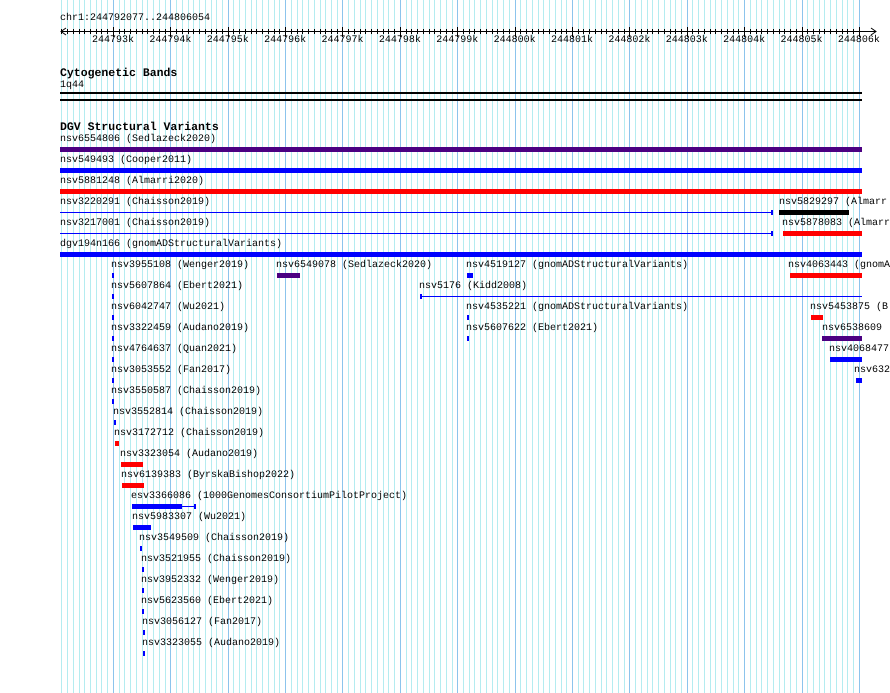 The width and height of the screenshot is (890, 693). I want to click on track-title: DGV Structural Variants, so click(139, 127).